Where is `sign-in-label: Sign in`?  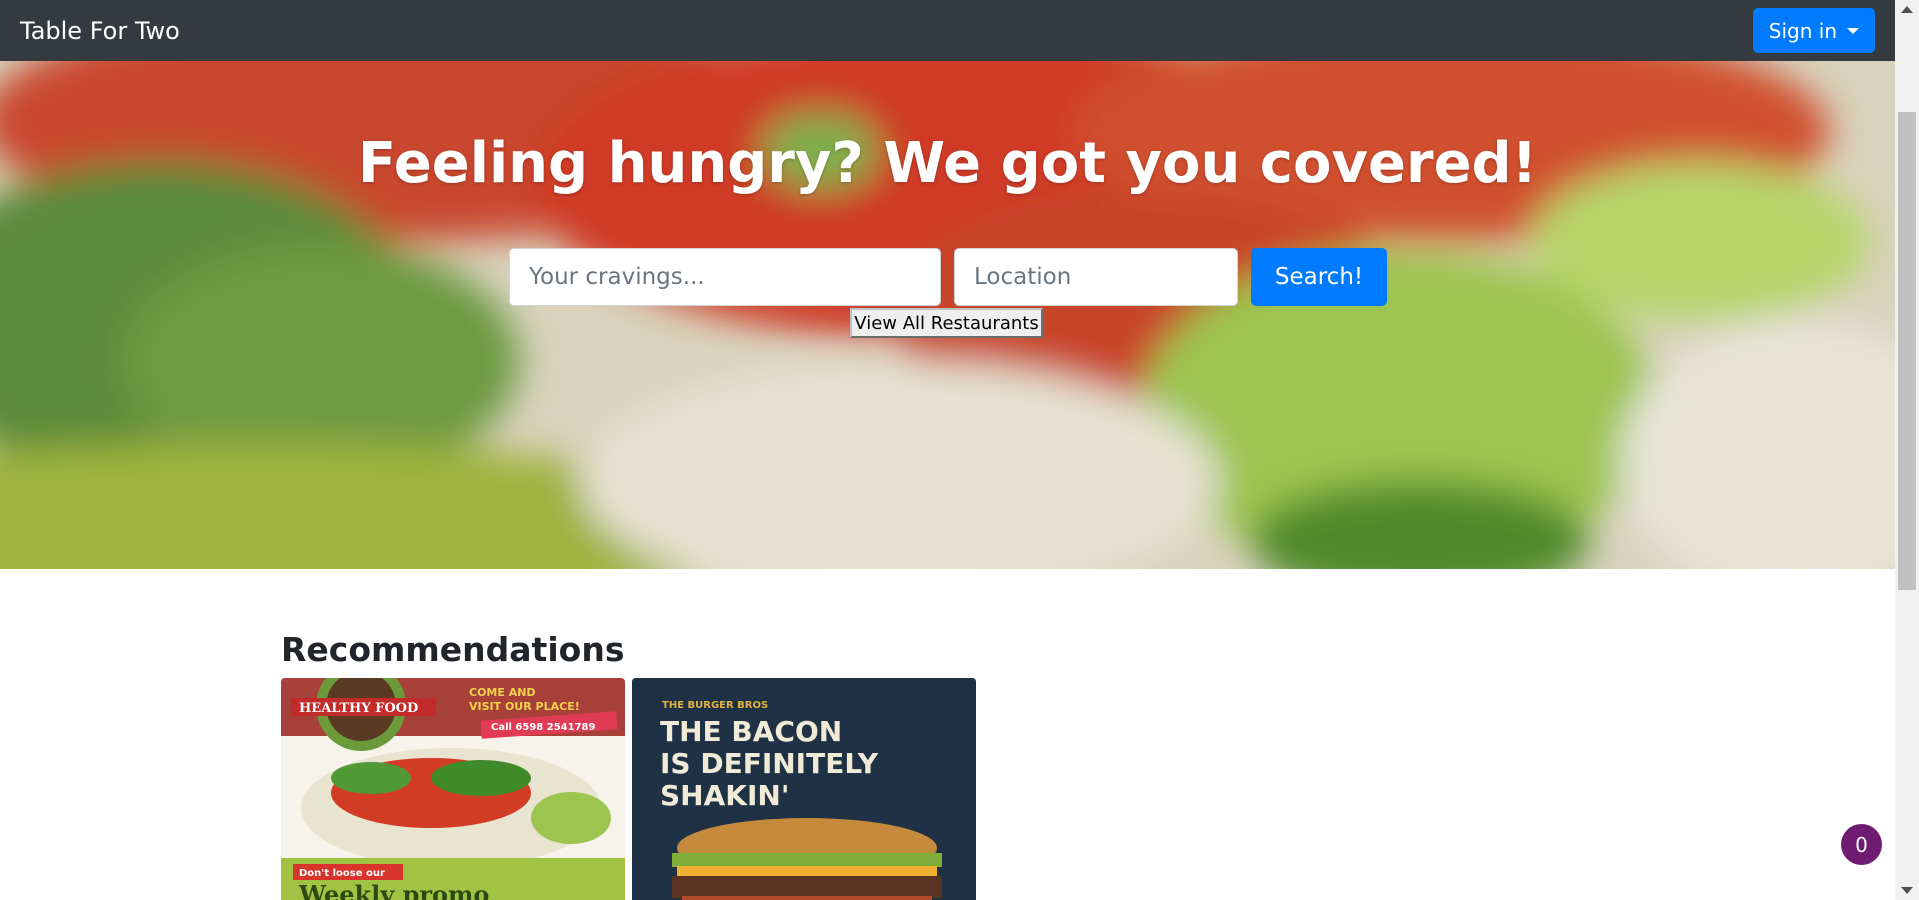 sign-in-label: Sign in is located at coordinates (1802, 30).